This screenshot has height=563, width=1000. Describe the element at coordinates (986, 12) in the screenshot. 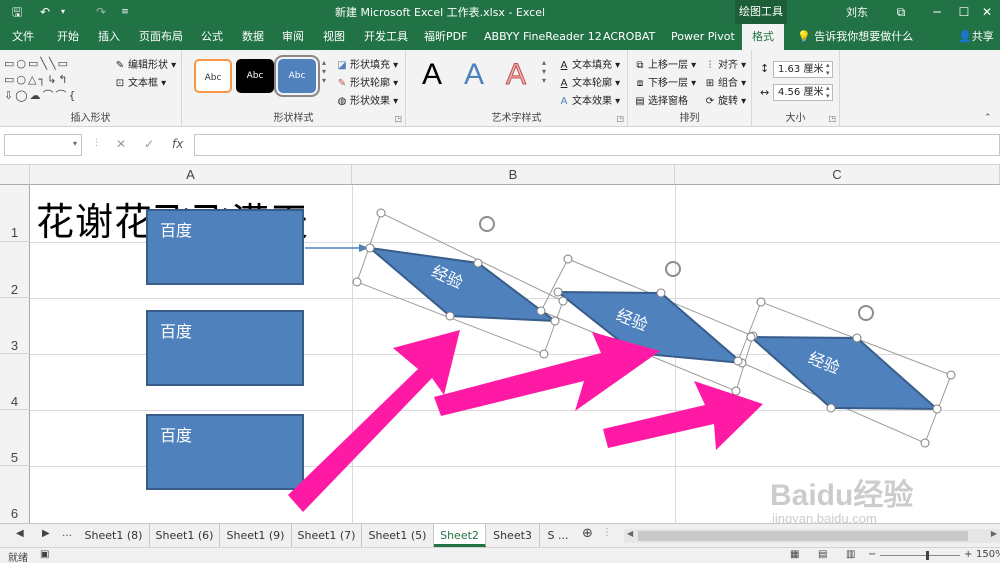

I see `close-icon: ✕` at that location.